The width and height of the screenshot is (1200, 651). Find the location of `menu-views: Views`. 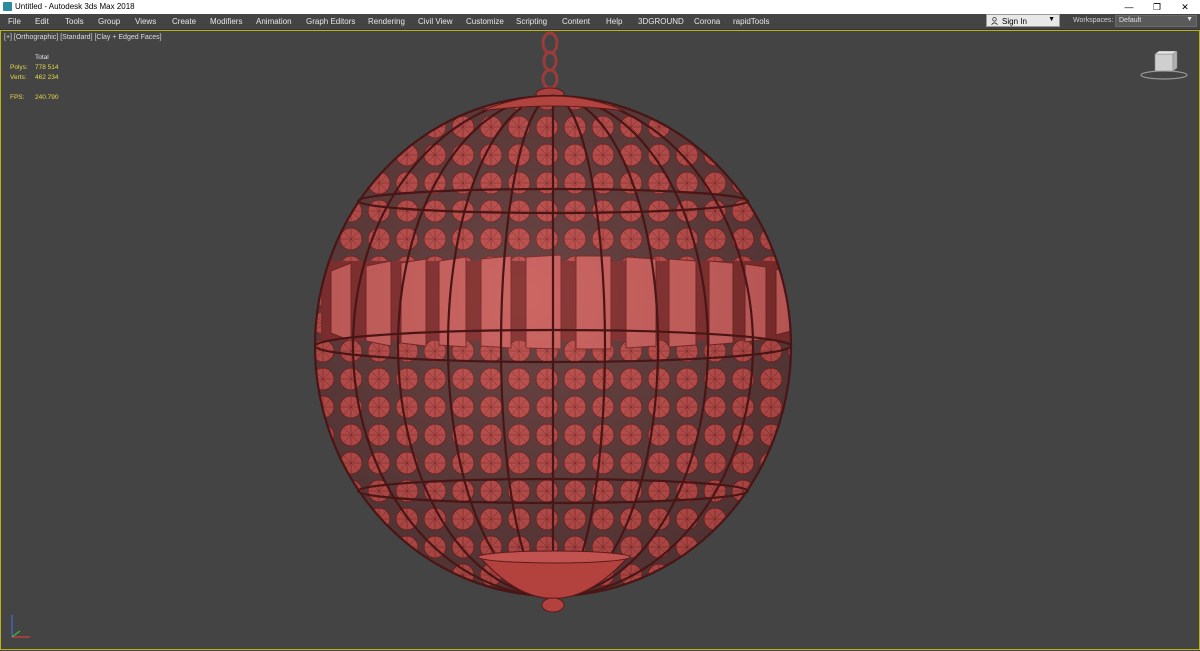

menu-views: Views is located at coordinates (145, 21).